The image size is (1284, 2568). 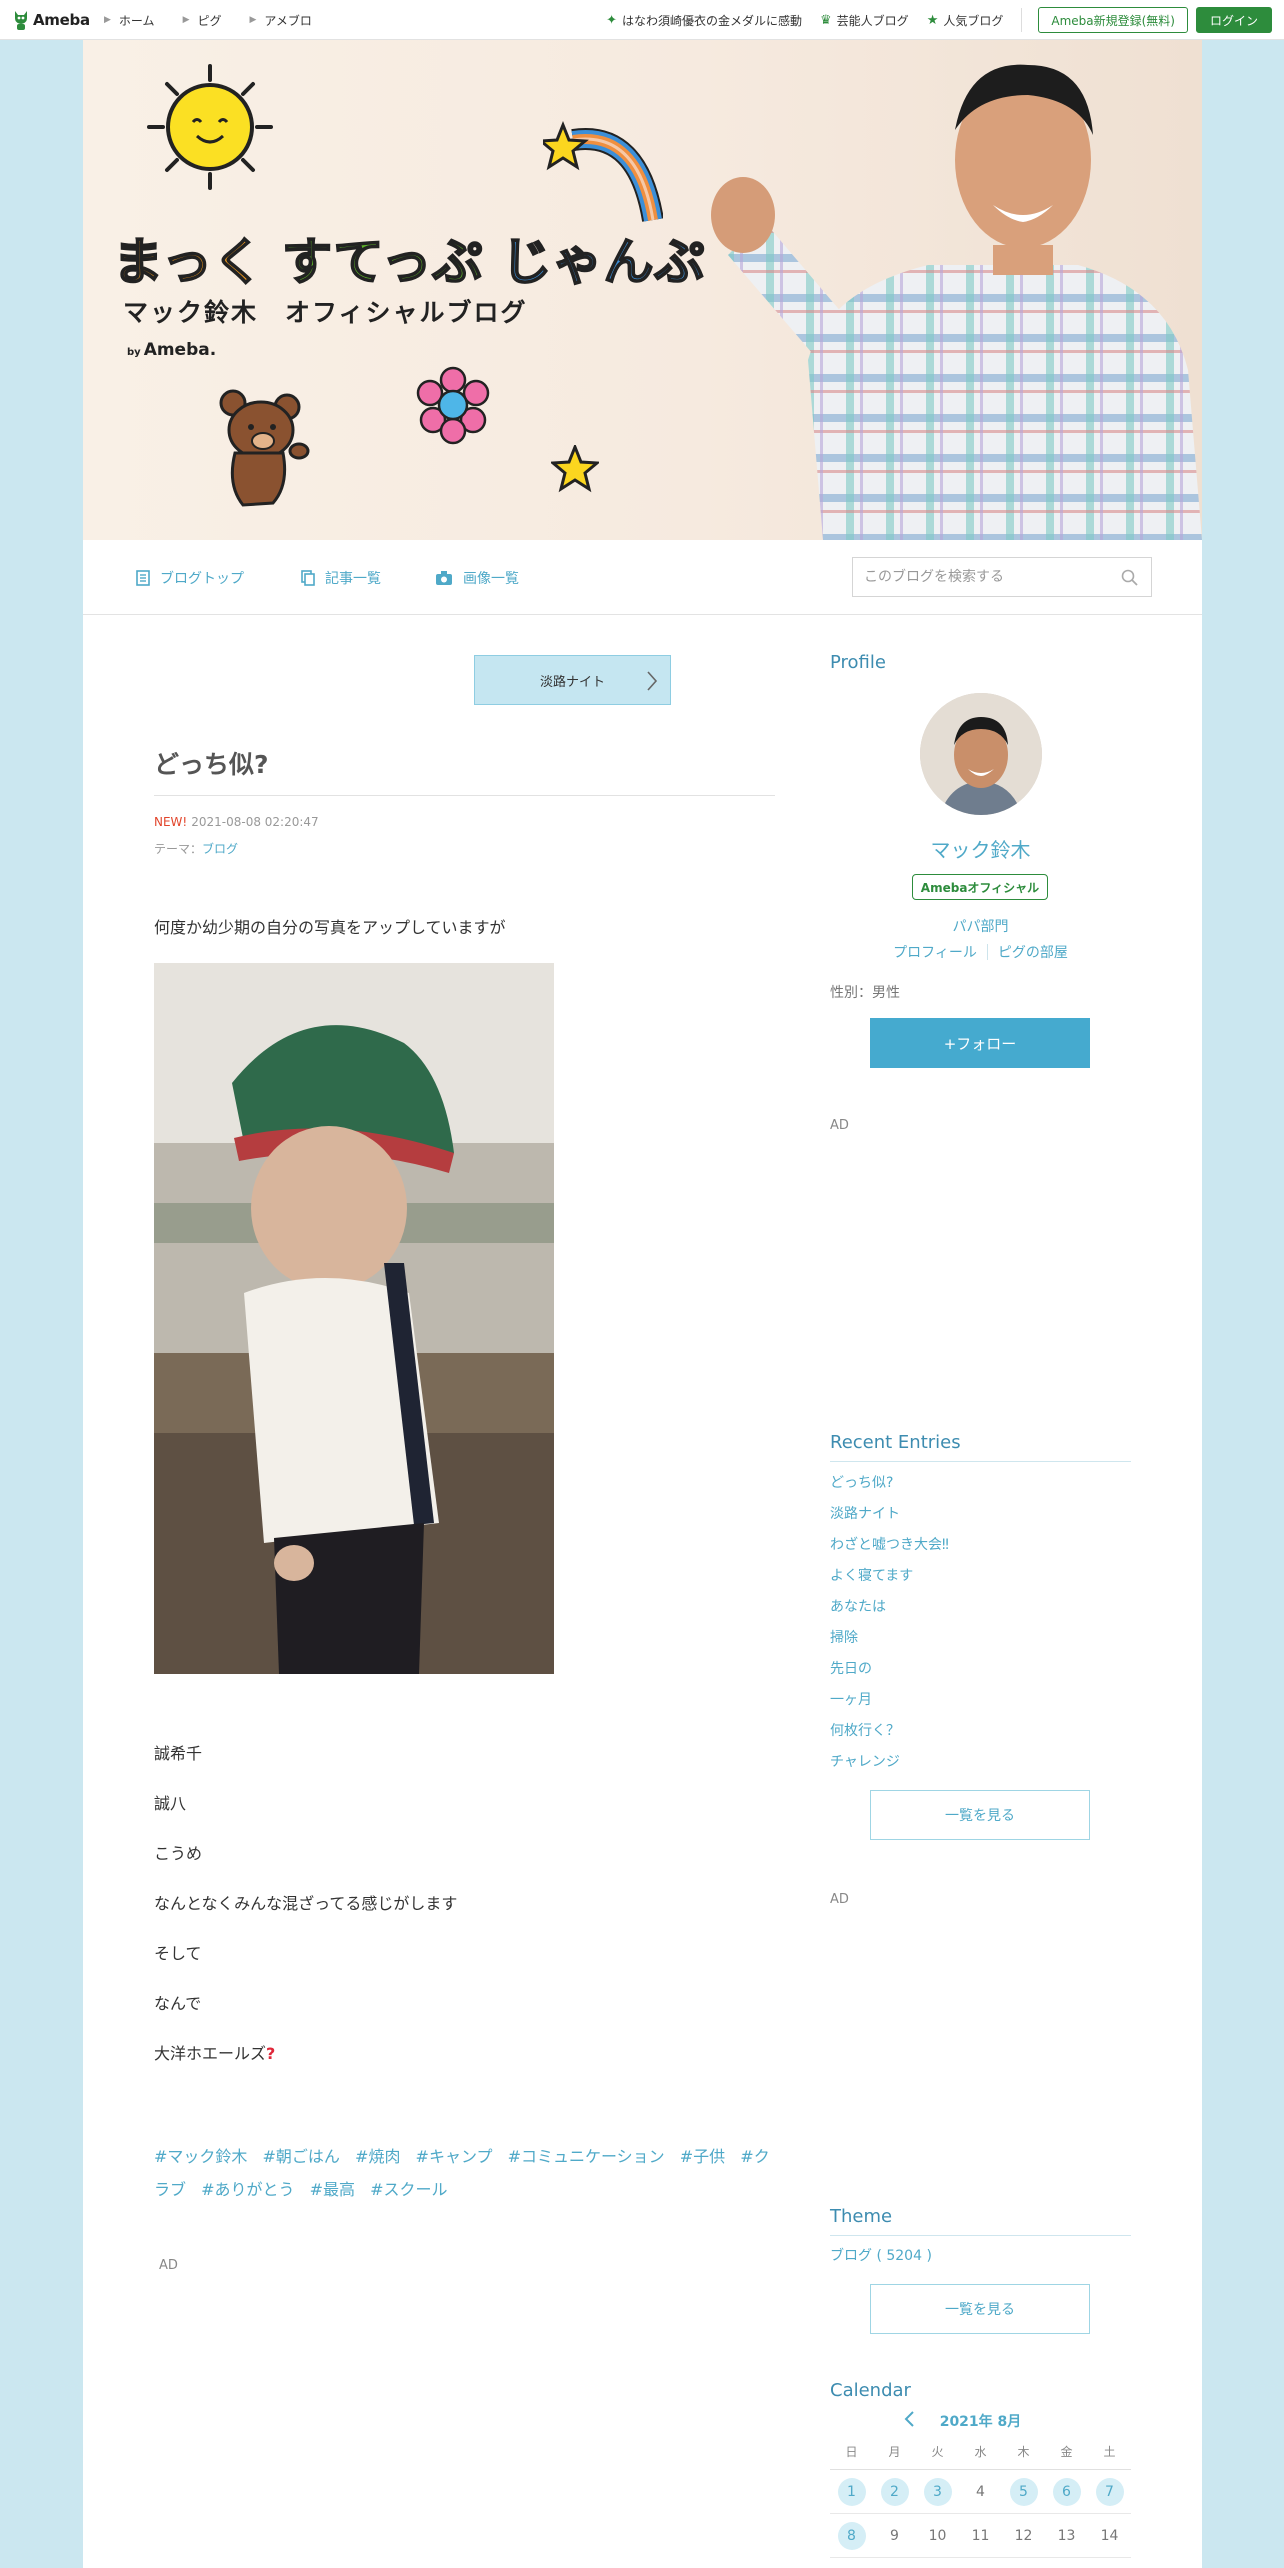 I want to click on calendar-day-number: 4, so click(x=980, y=2491).